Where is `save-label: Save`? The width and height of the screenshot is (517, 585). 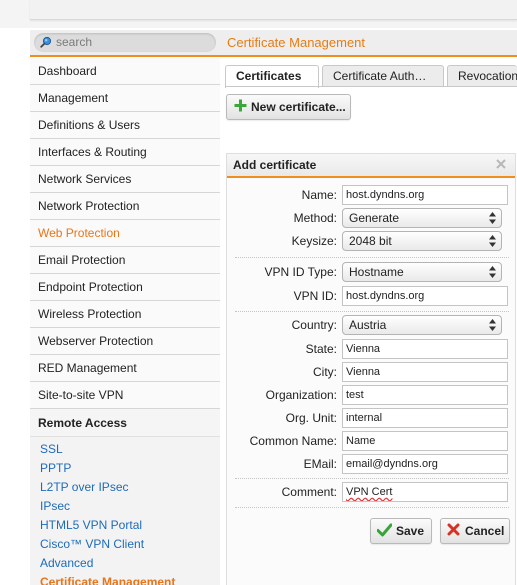
save-label: Save is located at coordinates (410, 531).